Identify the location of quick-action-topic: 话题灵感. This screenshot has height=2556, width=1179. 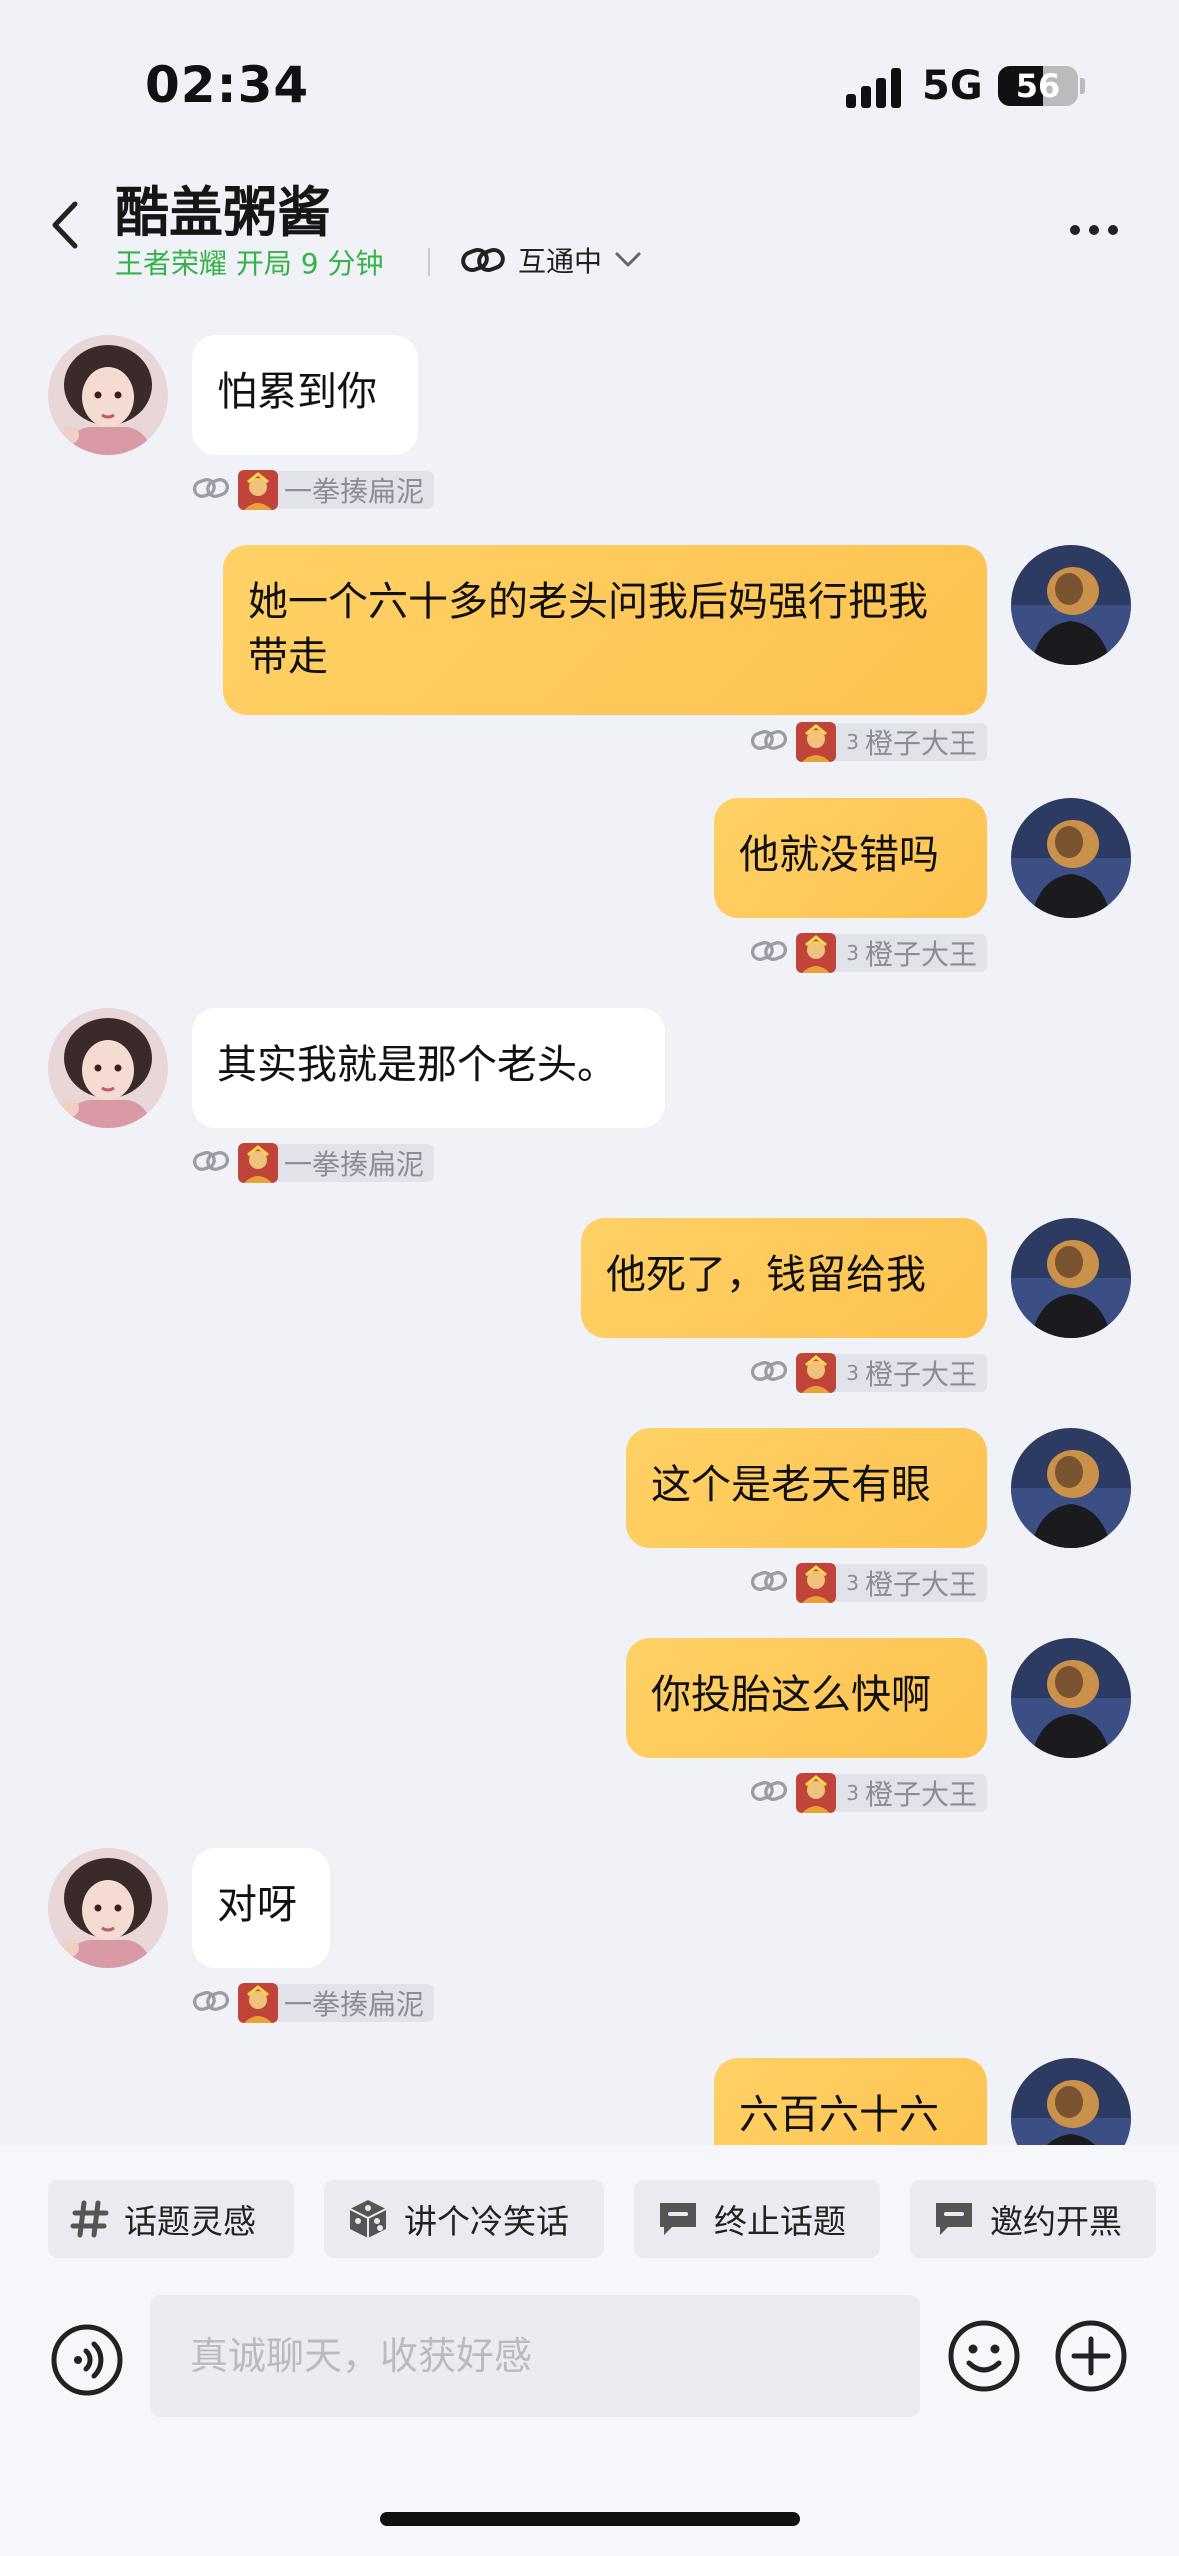
(171, 2219).